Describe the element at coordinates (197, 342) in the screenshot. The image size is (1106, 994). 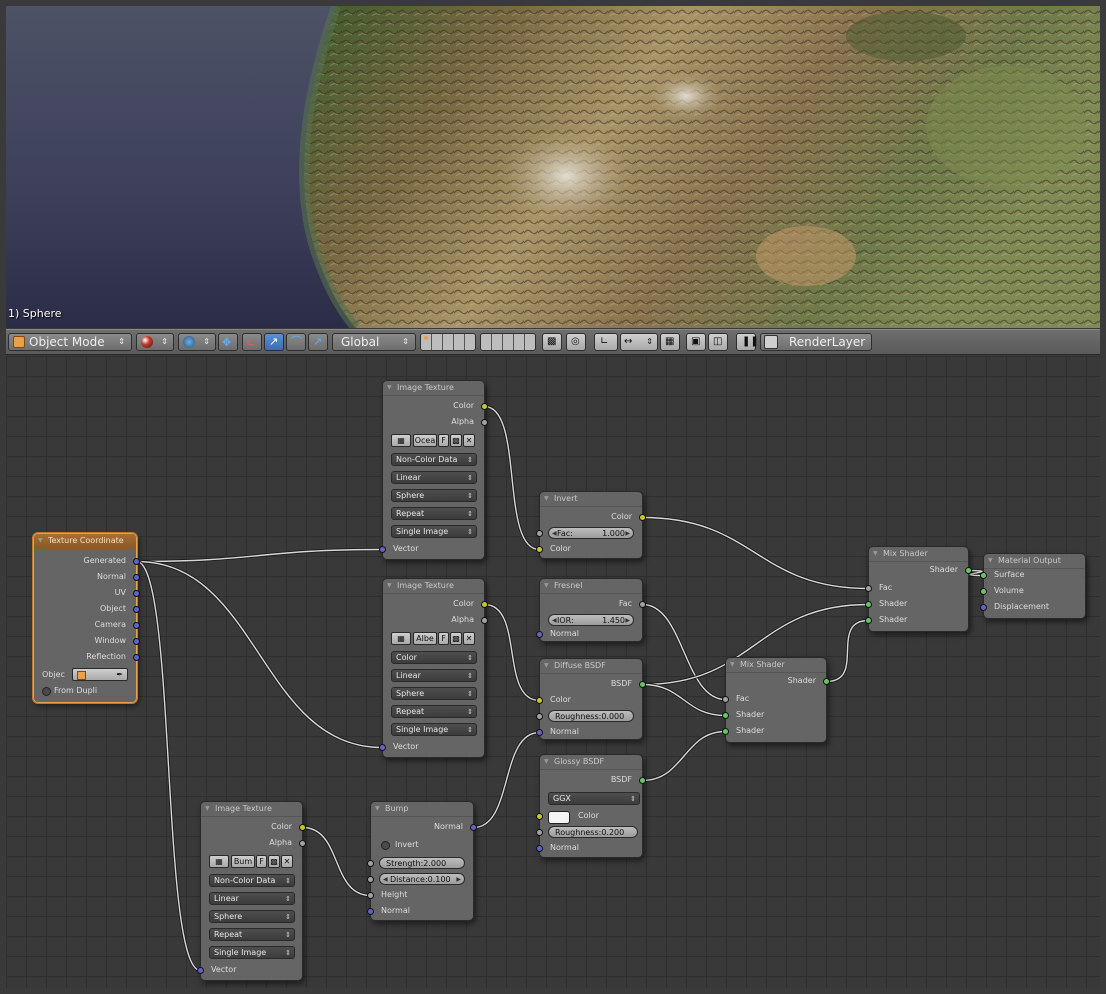
I see `pivot-select: ⇕` at that location.